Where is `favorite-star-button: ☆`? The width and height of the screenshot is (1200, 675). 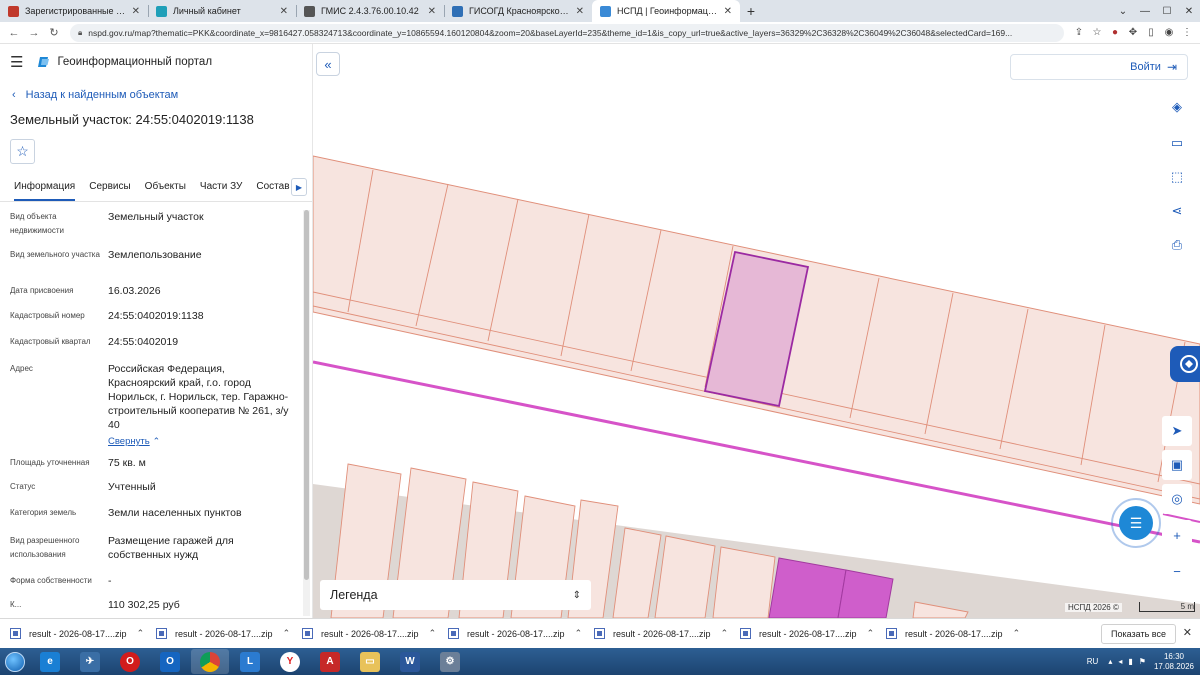 favorite-star-button: ☆ is located at coordinates (22, 151).